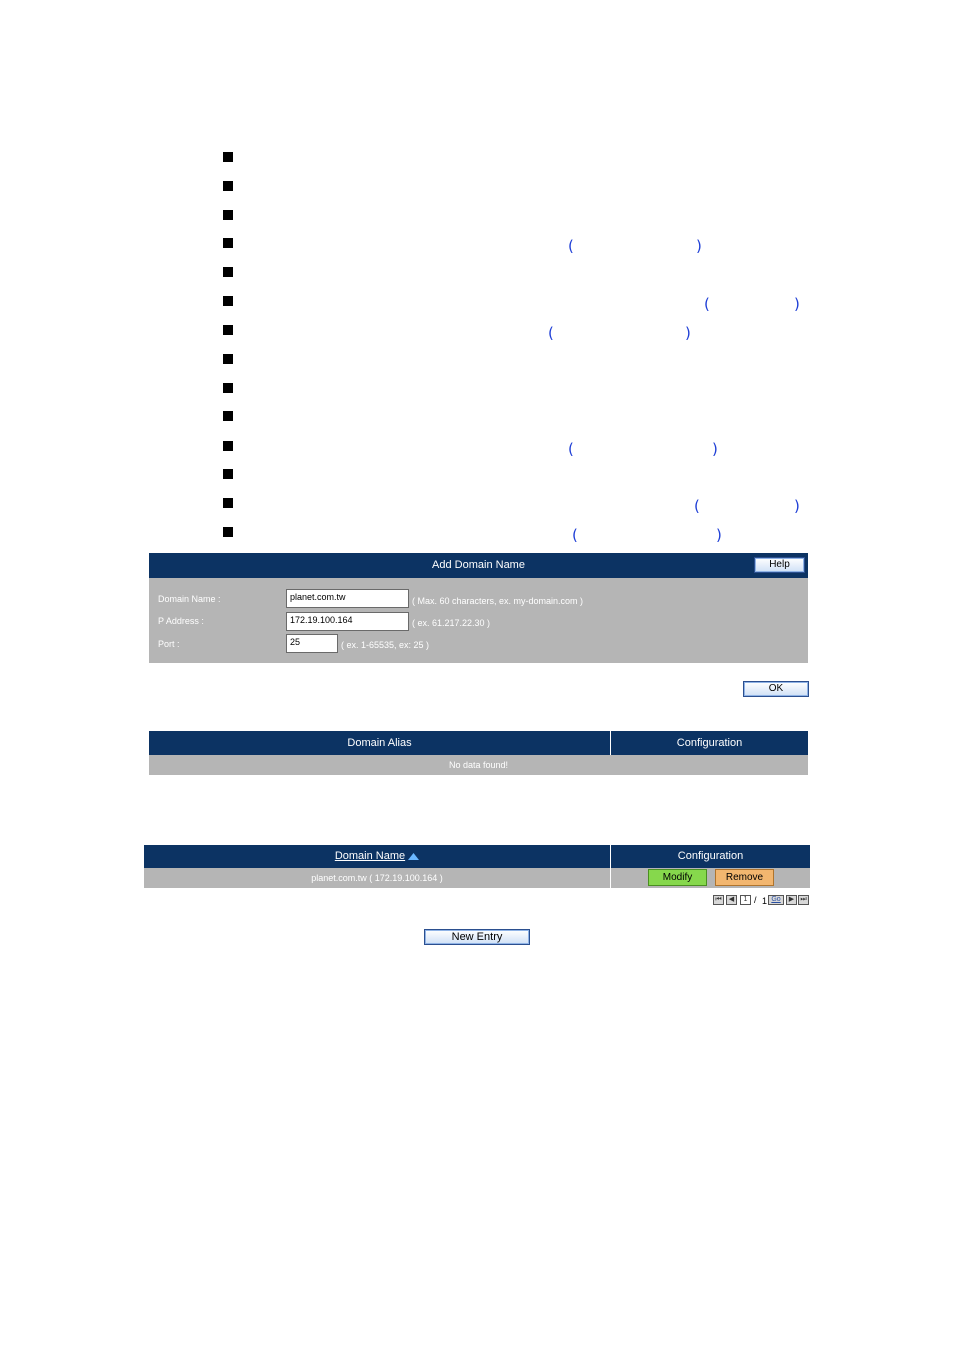 The height and width of the screenshot is (1350, 954). Describe the element at coordinates (181, 621) in the screenshot. I see `ip-address-label: P Address :` at that location.